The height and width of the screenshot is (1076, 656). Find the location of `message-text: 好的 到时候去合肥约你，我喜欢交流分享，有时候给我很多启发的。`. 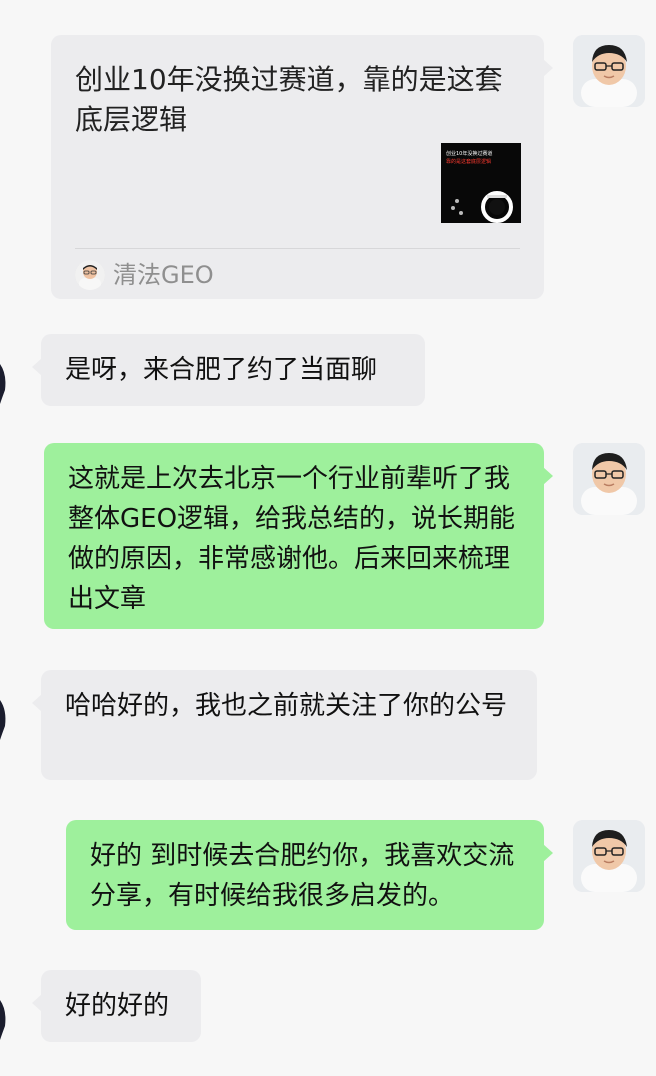

message-text: 好的 到时候去合肥约你，我喜欢交流分享，有时候给我很多启发的。 is located at coordinates (302, 876).